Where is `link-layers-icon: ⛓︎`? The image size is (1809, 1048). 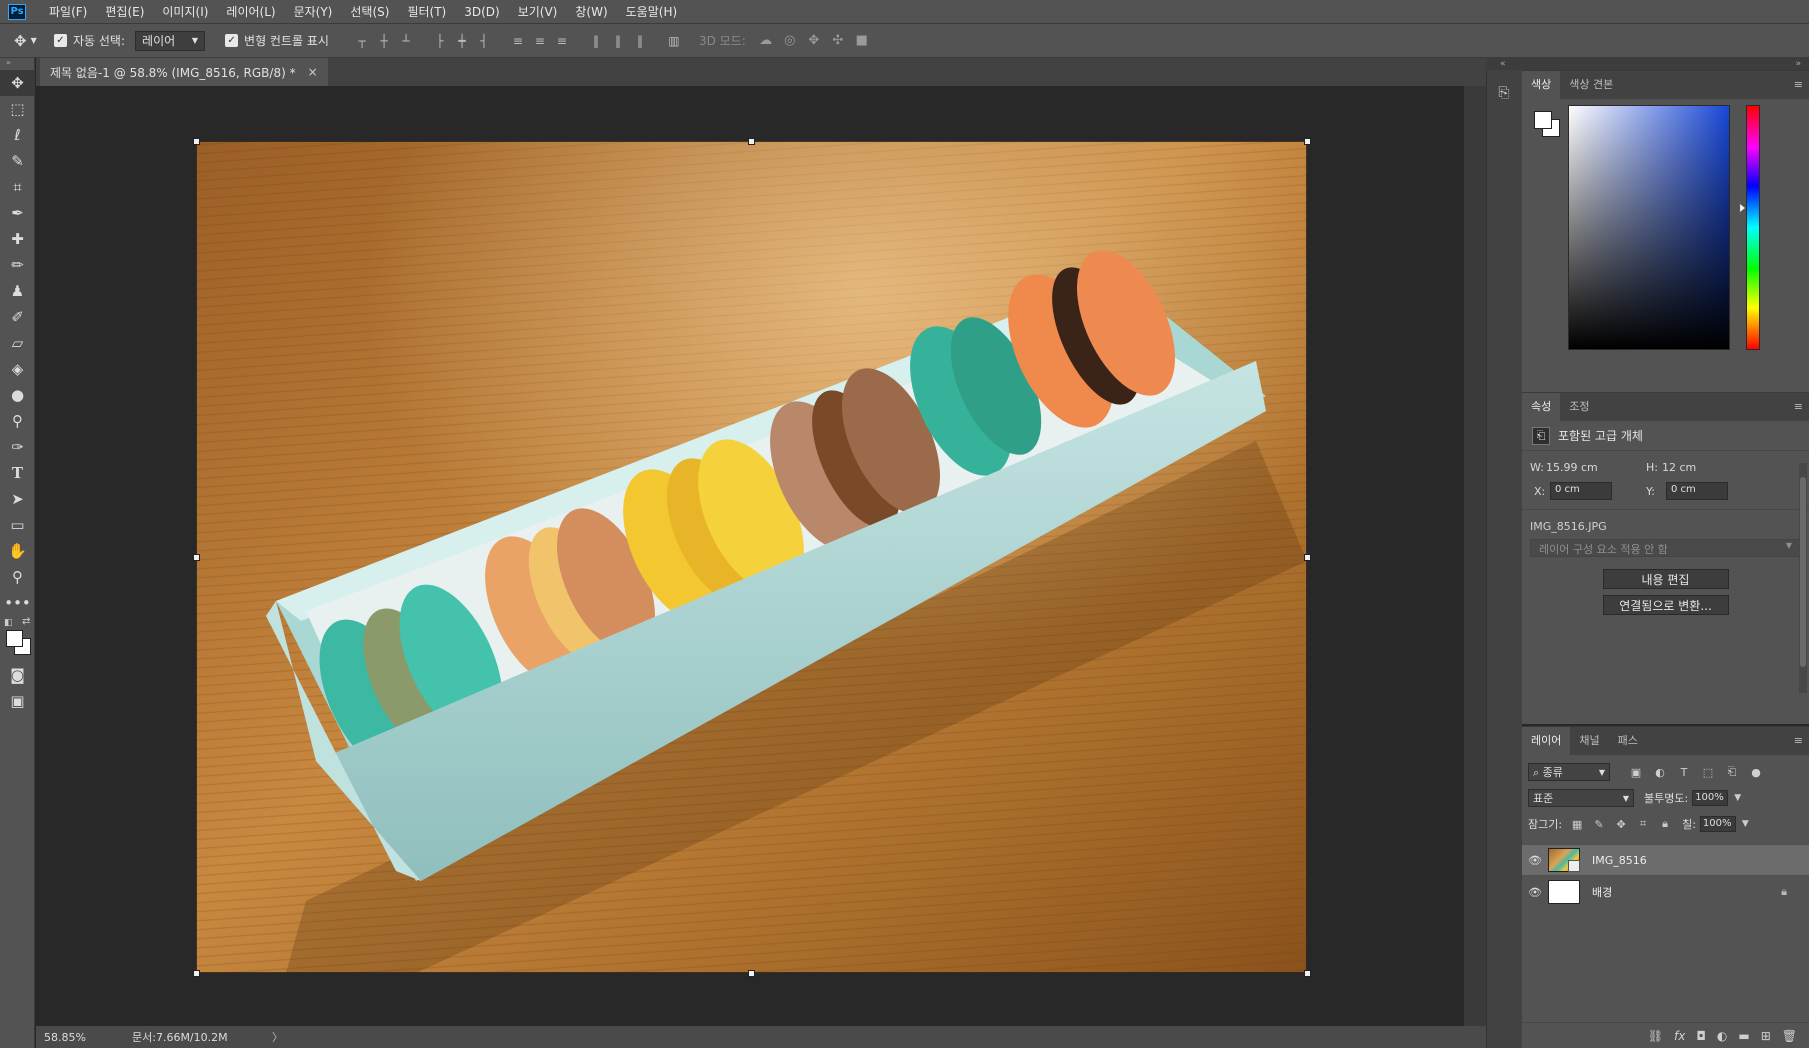
link-layers-icon: ⛓︎ is located at coordinates (1655, 1036).